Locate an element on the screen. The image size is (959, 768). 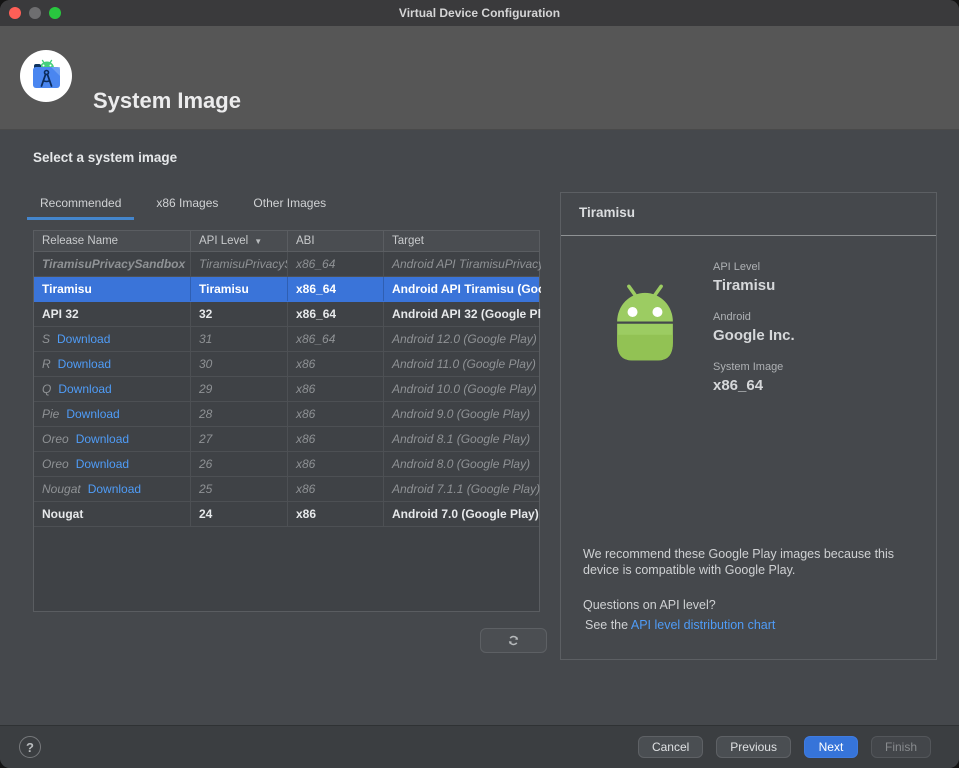
release-name: Oreo is located at coordinates (55, 464).